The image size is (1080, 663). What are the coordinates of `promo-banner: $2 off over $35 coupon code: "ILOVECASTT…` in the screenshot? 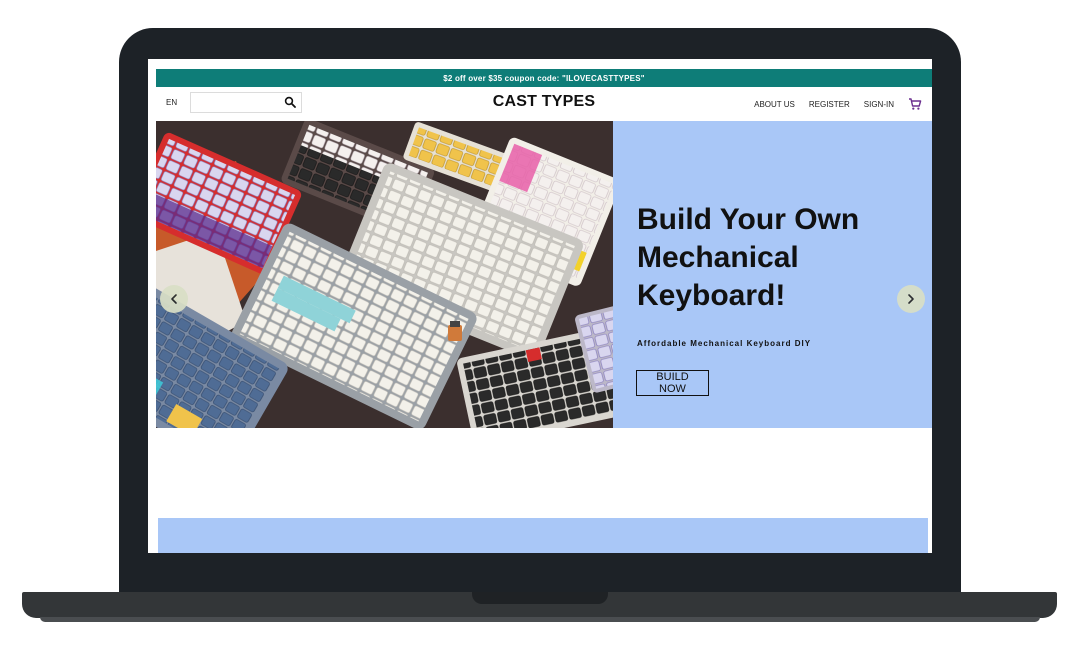 It's located at (544, 78).